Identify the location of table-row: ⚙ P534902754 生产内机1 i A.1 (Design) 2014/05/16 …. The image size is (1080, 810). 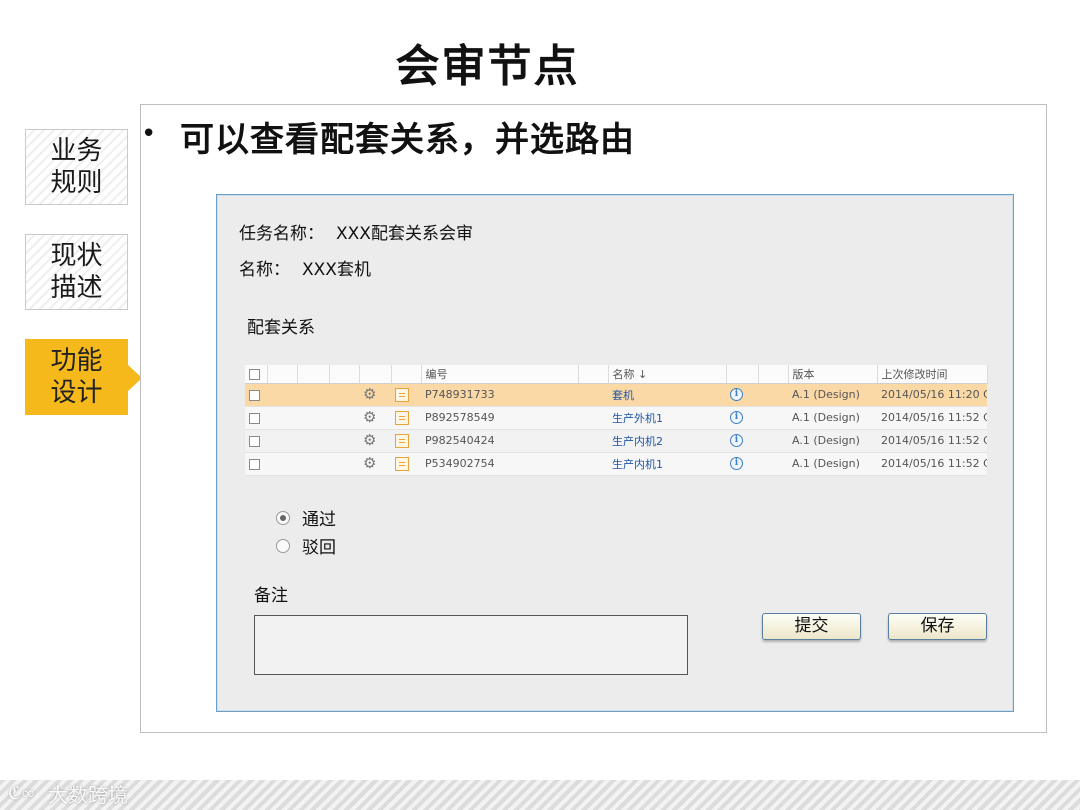
(616, 464).